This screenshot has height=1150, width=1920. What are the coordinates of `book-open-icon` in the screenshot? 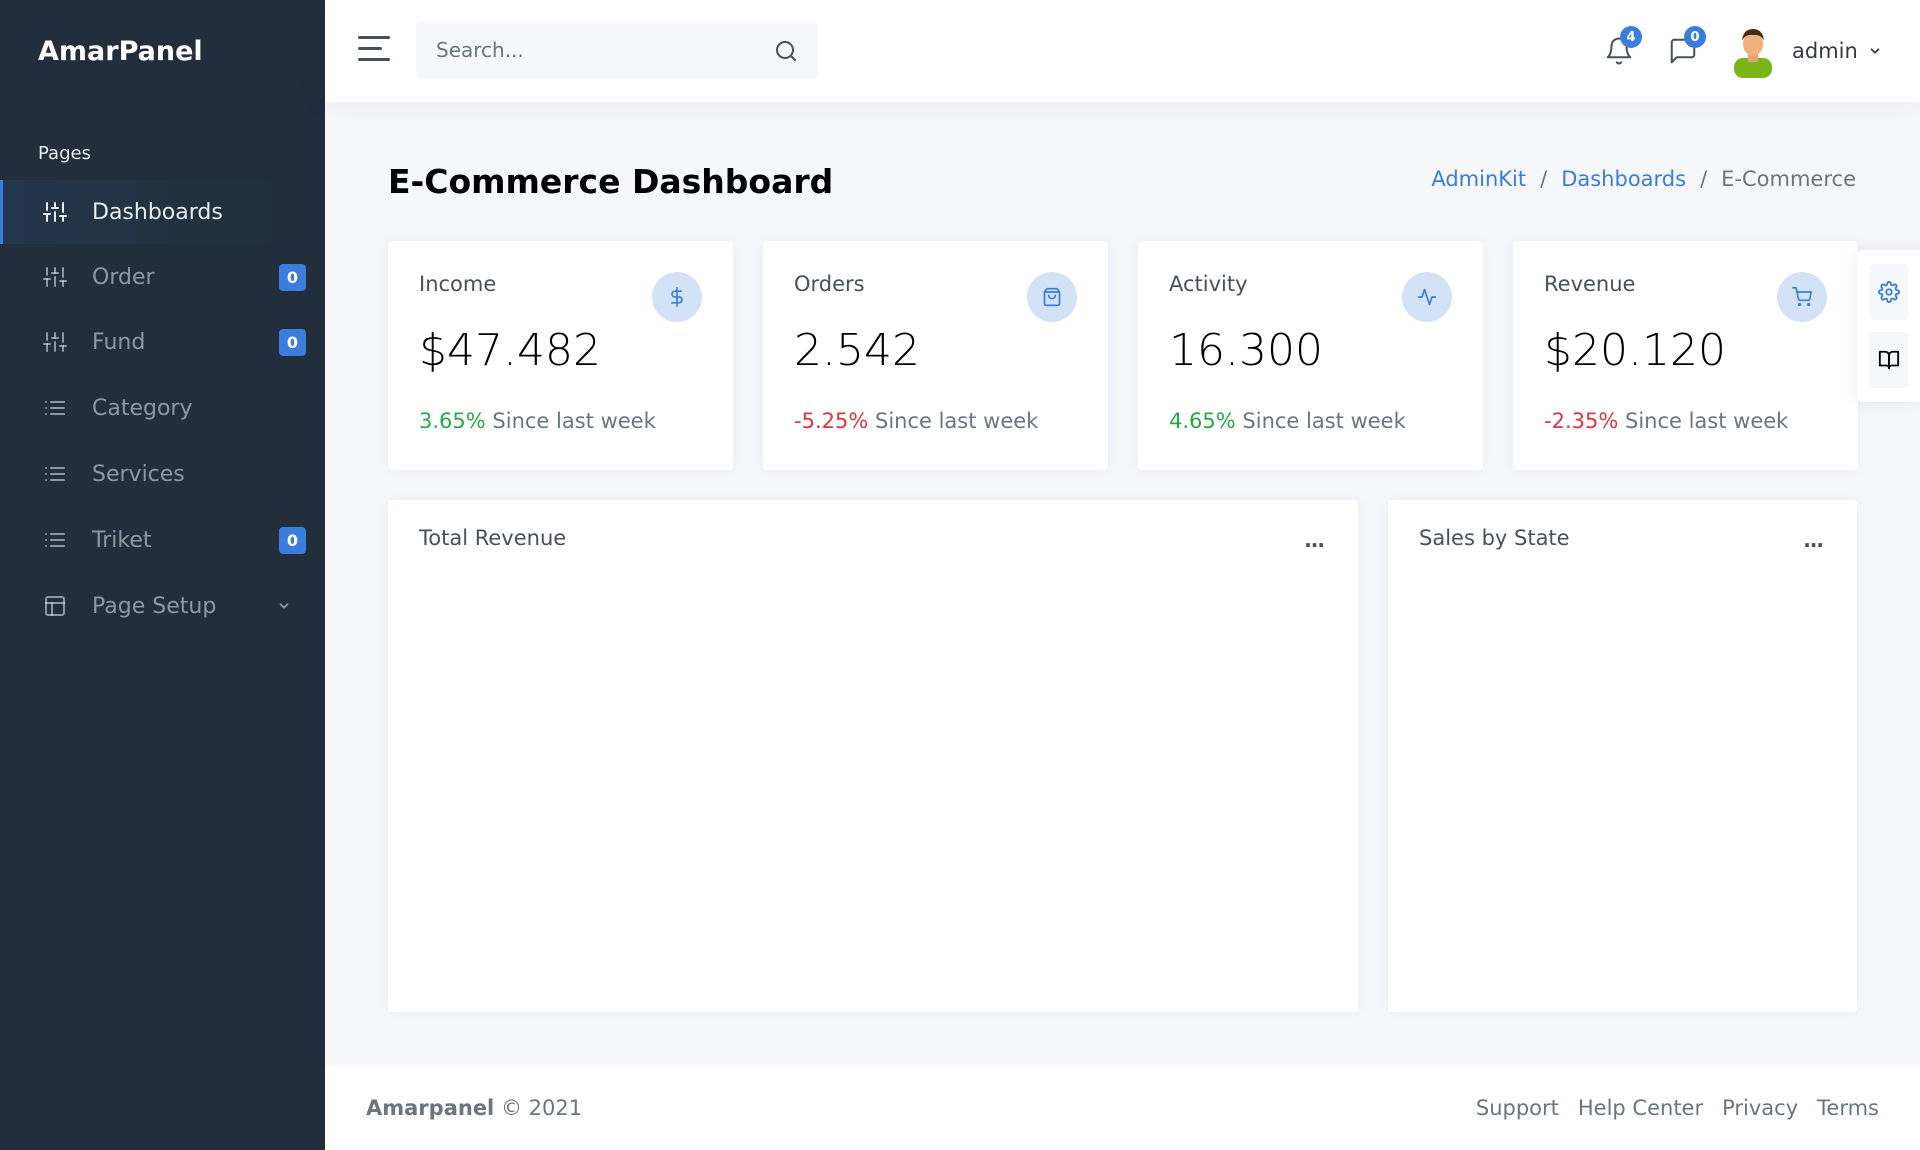 It's located at (1888, 360).